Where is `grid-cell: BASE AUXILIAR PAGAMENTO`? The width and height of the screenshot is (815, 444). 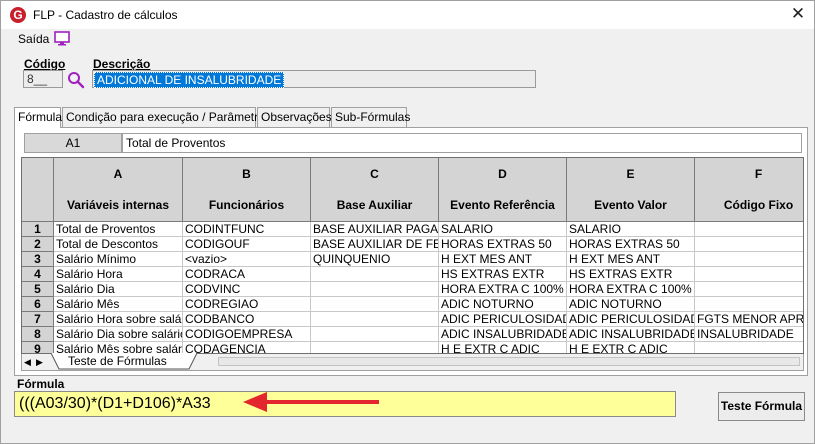
grid-cell: BASE AUXILIAR PAGAMENTO is located at coordinates (375, 229).